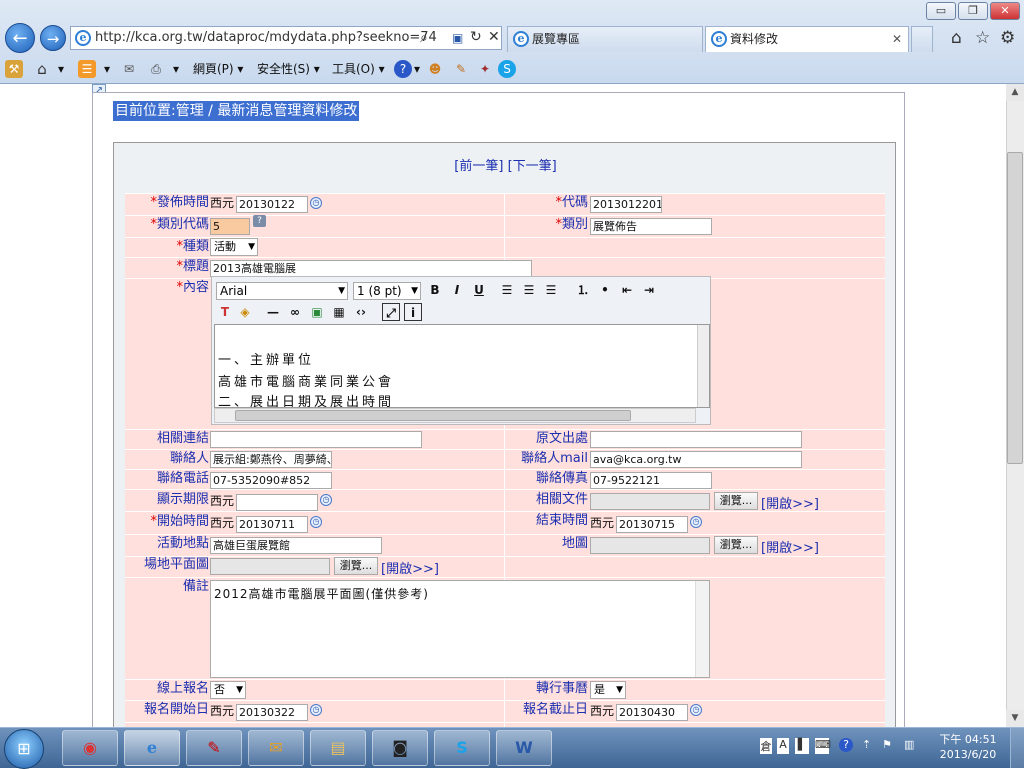 This screenshot has height=769, width=1024. Describe the element at coordinates (696, 459) in the screenshot. I see `contact-mail-input: ava@kca.org.tw` at that location.